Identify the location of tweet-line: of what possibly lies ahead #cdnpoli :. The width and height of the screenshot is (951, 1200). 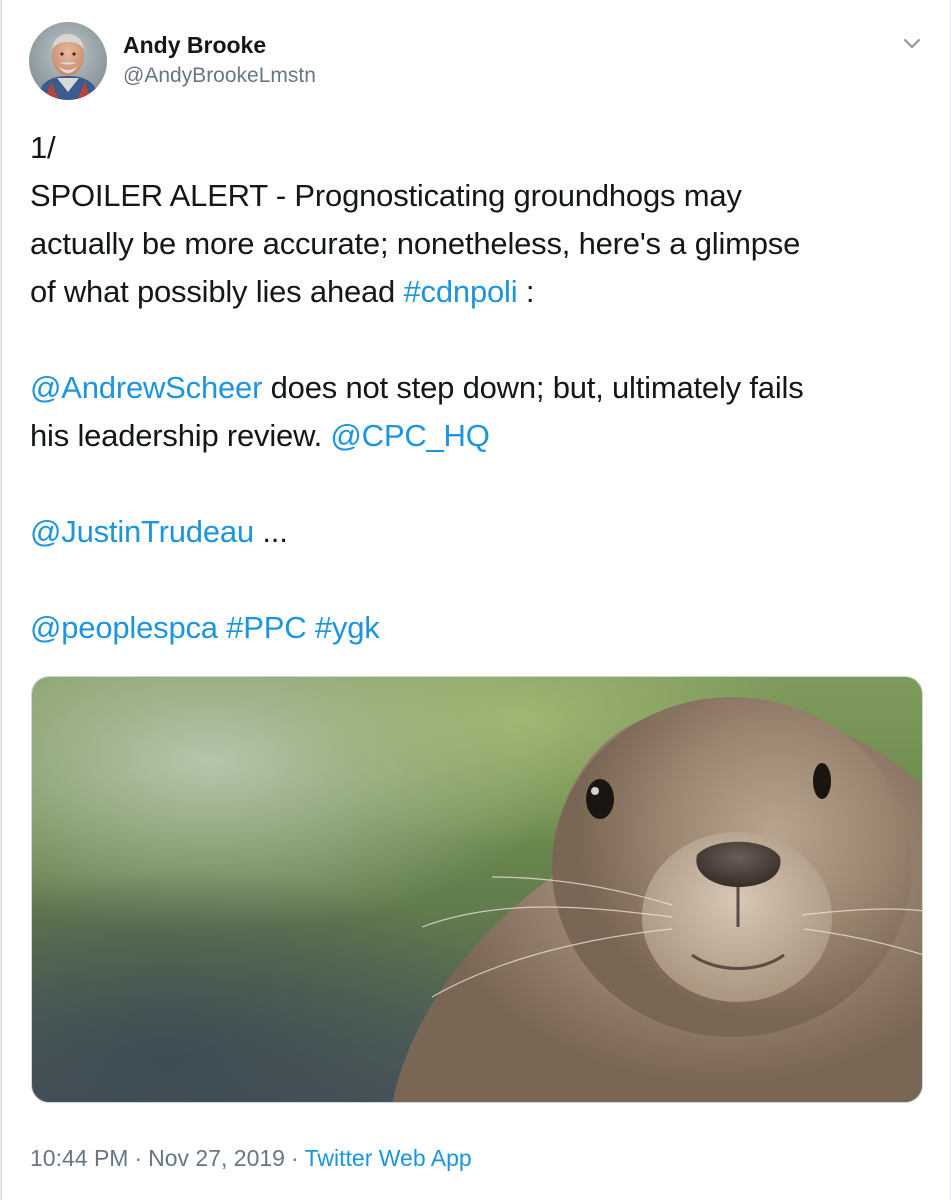
(477, 292).